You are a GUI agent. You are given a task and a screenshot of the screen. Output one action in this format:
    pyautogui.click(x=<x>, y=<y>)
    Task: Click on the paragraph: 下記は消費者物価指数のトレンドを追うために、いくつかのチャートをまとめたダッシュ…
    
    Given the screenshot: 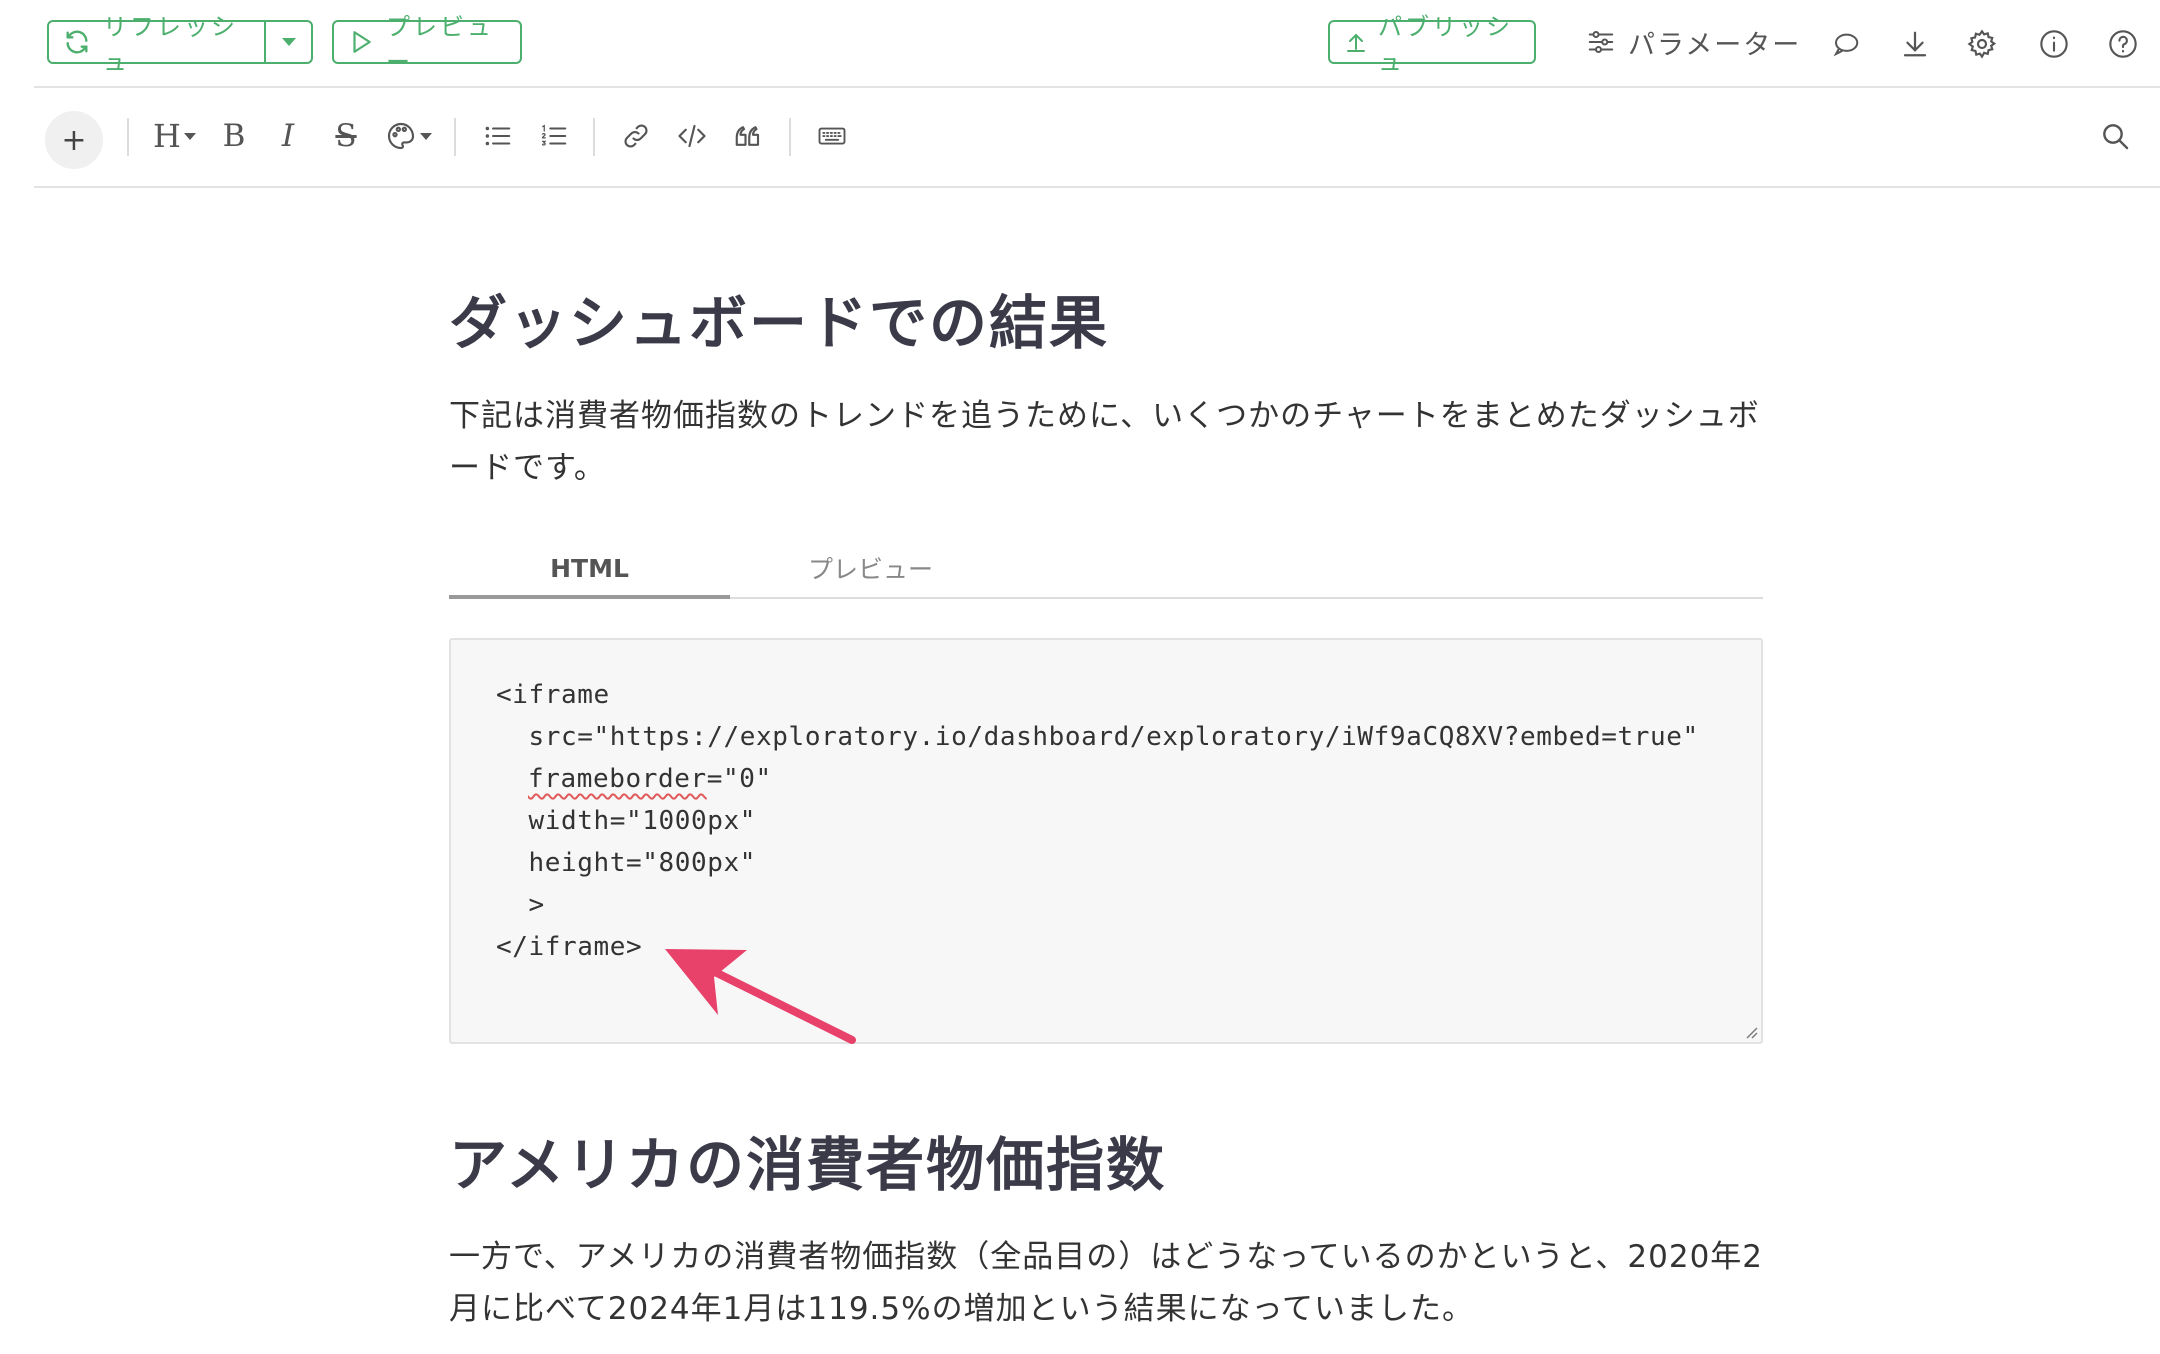 What is the action you would take?
    pyautogui.click(x=1104, y=442)
    